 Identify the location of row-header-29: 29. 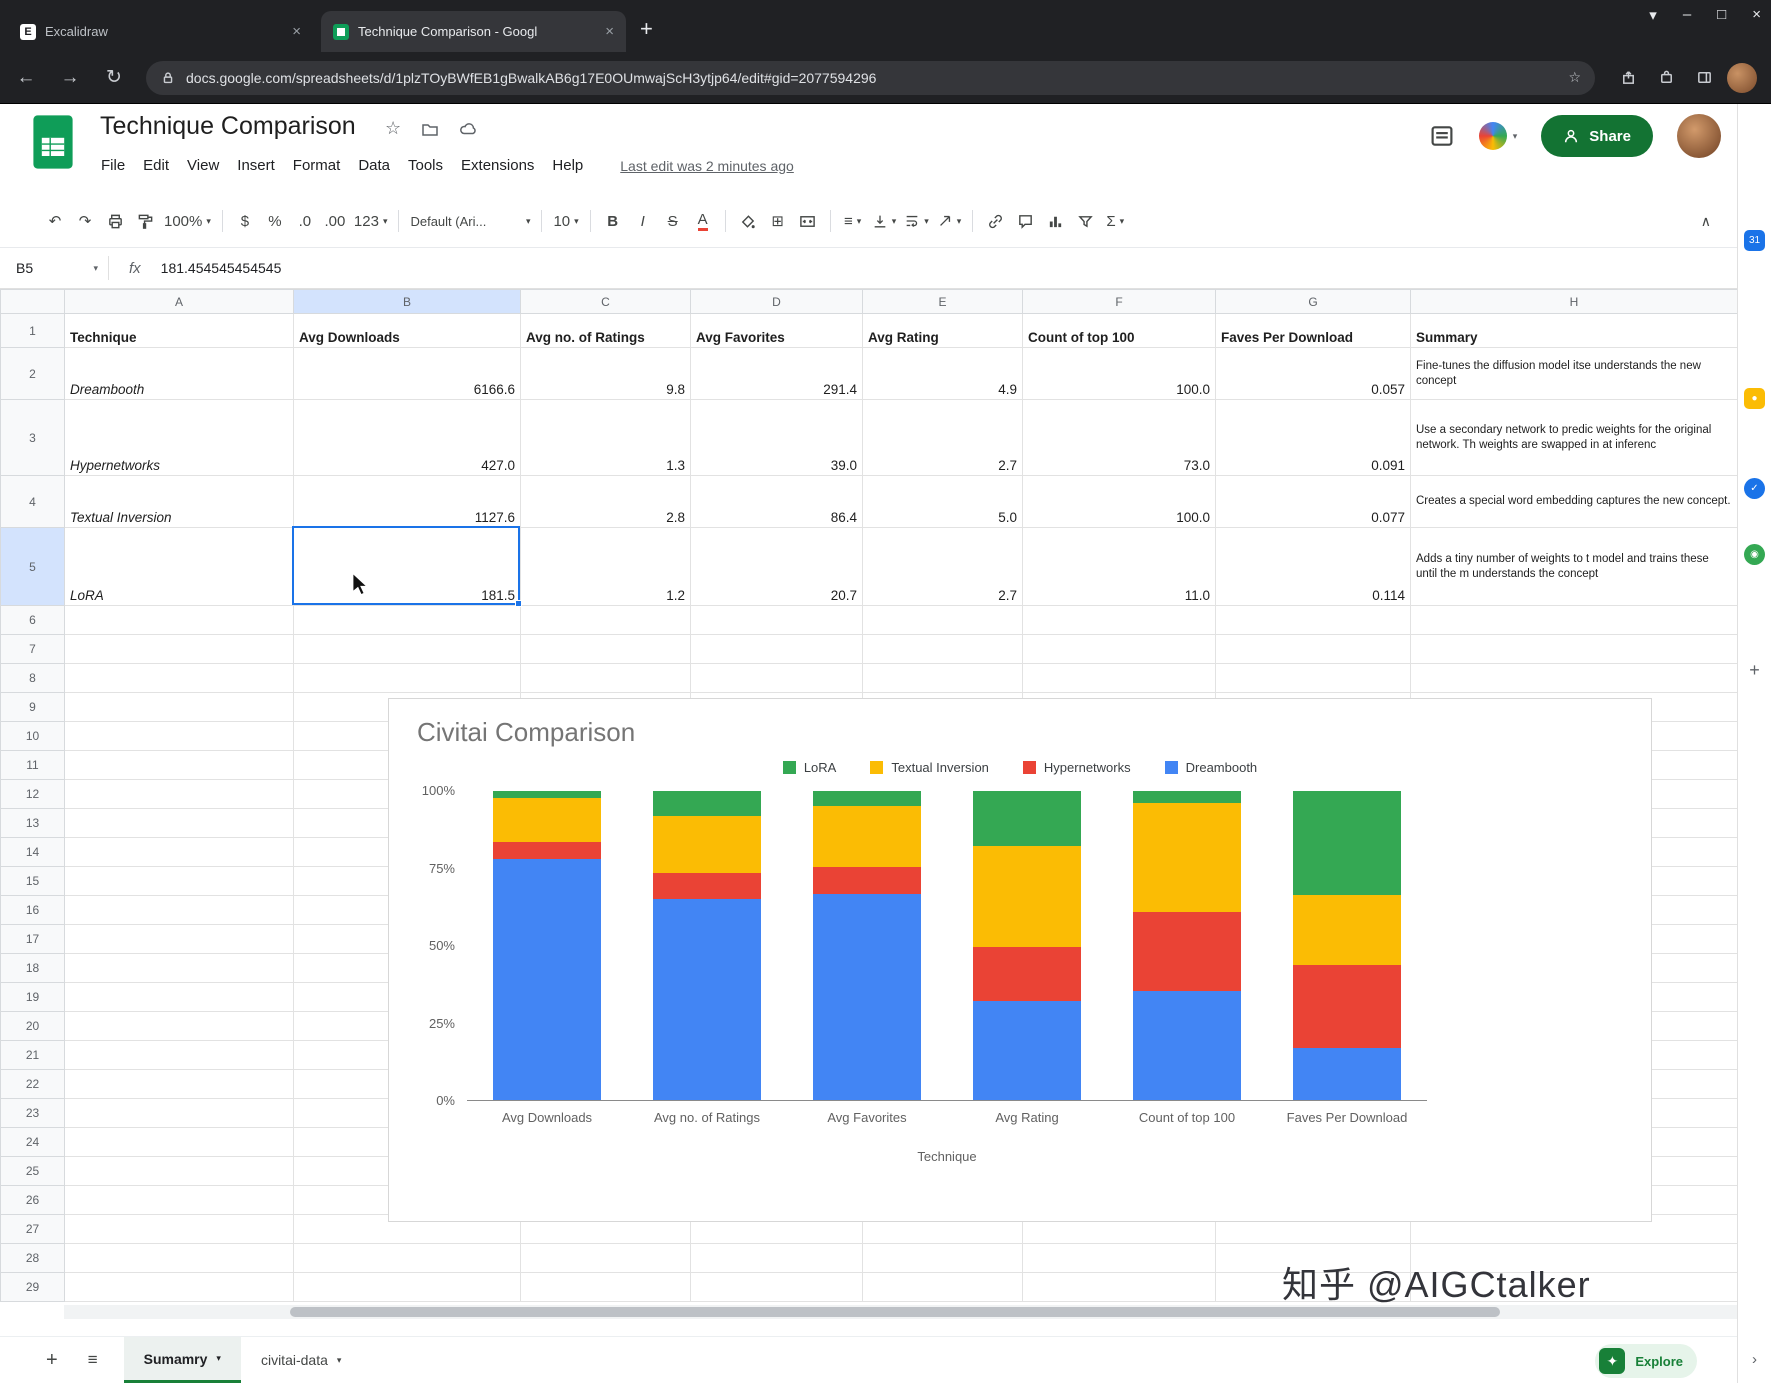
(32, 1287).